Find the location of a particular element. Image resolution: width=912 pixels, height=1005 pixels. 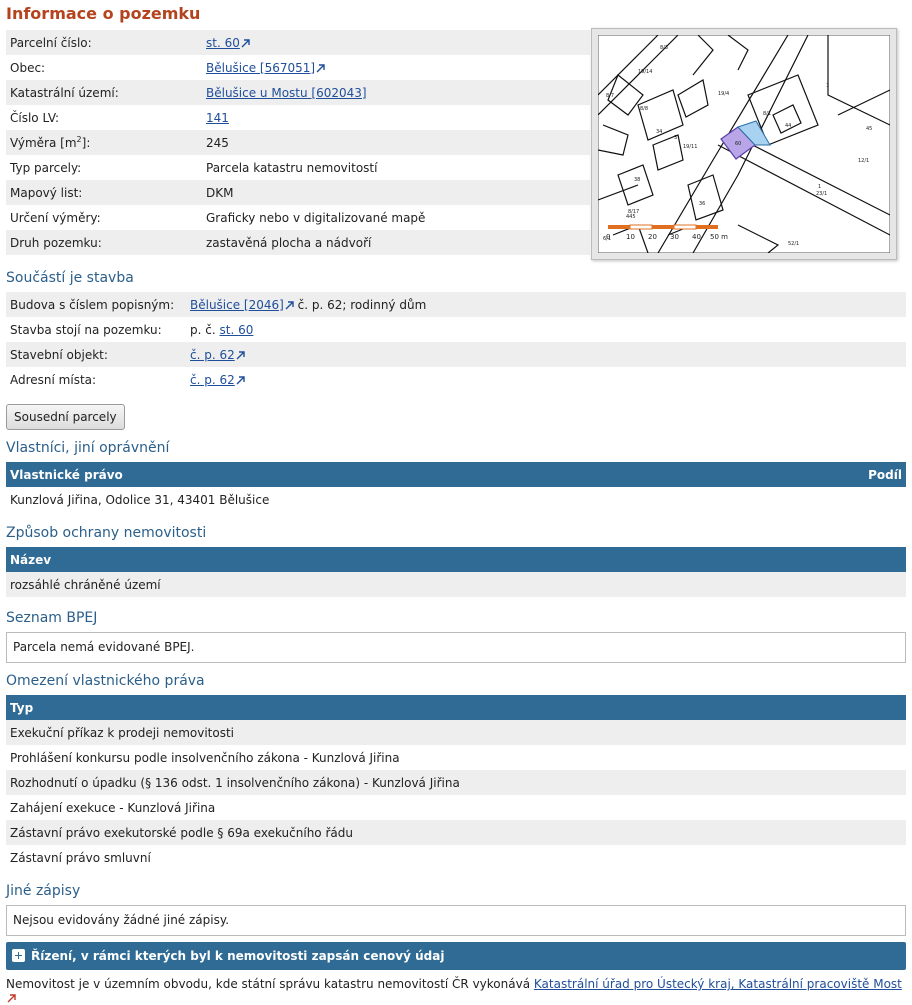

row-vymera: Výměra [m2]: 245 is located at coordinates (298, 142).